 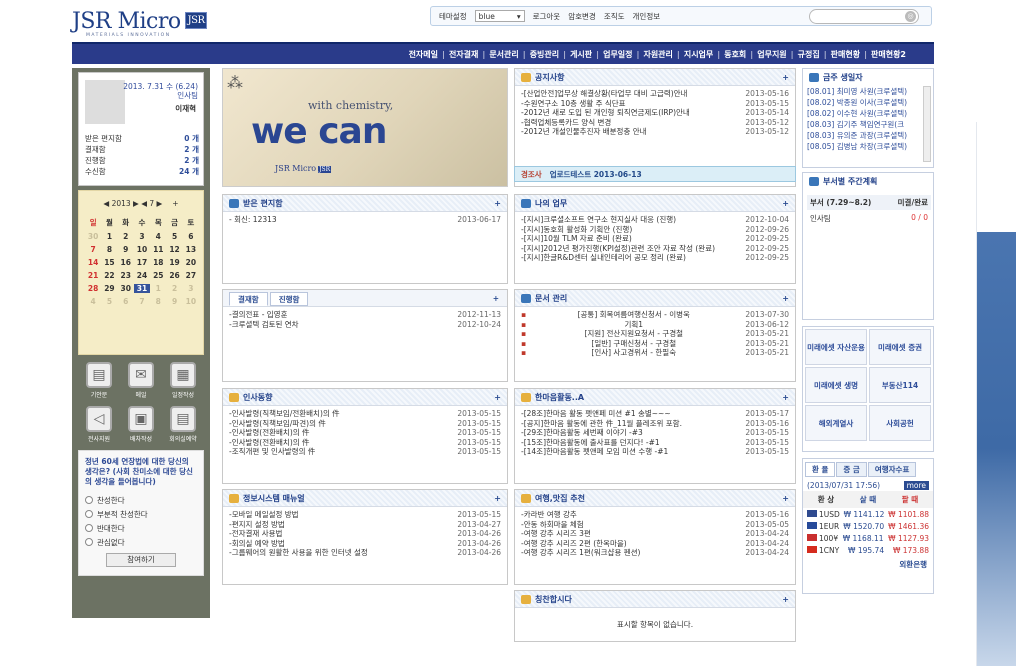 I want to click on calendar-day: 3, so click(x=191, y=288).